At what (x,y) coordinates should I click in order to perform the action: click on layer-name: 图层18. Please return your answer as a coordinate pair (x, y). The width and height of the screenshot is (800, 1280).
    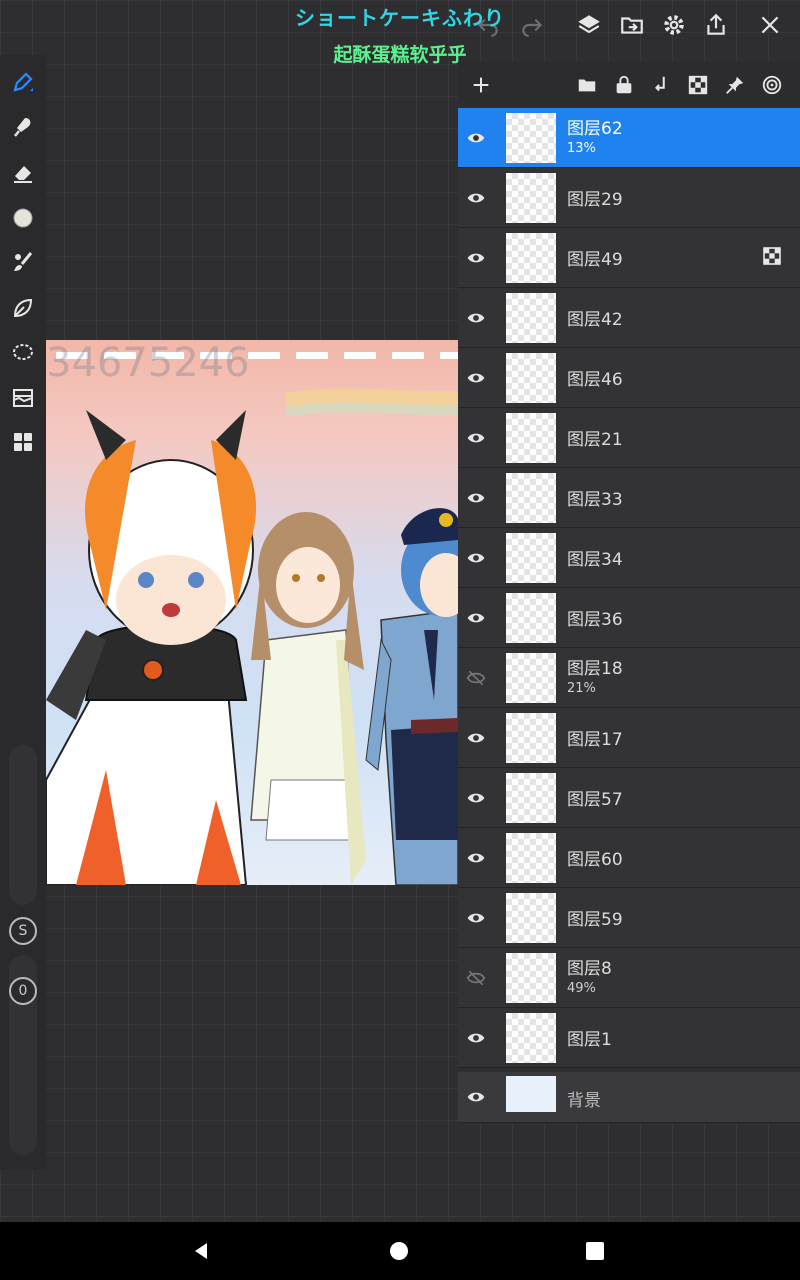
    Looking at the image, I should click on (595, 669).